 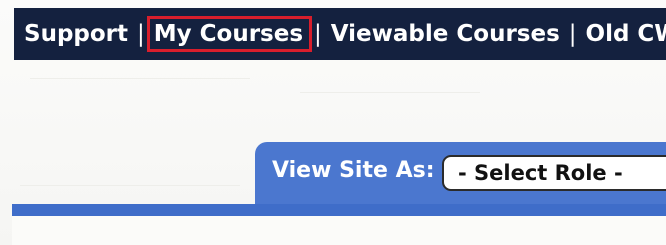 What do you see at coordinates (339, 230) in the screenshot?
I see `content-area` at bounding box center [339, 230].